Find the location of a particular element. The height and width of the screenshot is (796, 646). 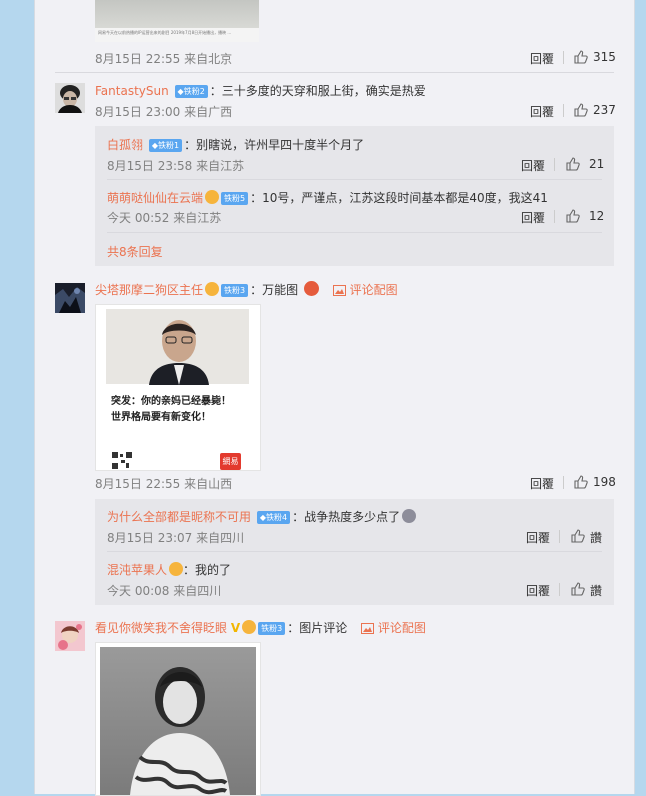

sub-reply-time: 今天 00:08 来自四川 is located at coordinates (164, 591).